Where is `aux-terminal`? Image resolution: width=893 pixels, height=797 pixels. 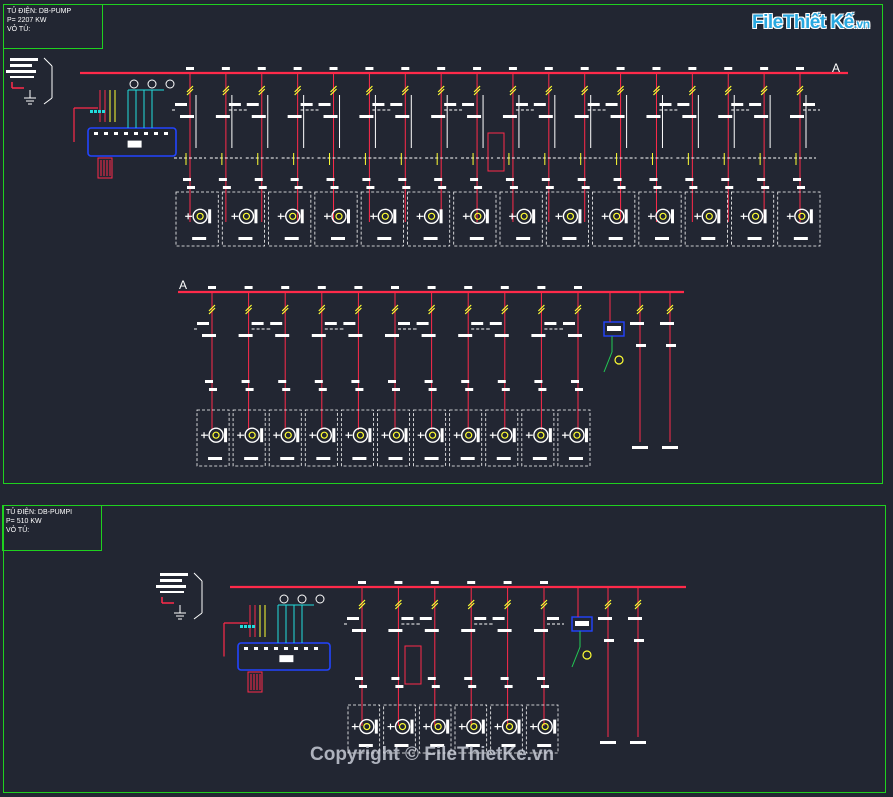
aux-terminal is located at coordinates (640, 447).